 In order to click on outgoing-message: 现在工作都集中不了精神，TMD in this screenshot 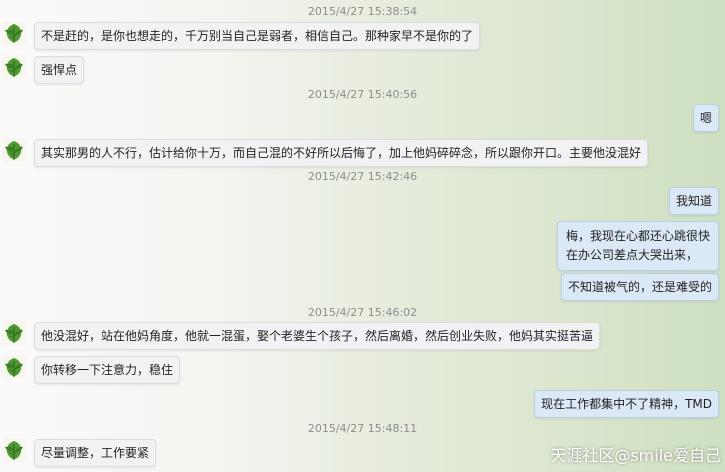, I will do `click(626, 404)`.